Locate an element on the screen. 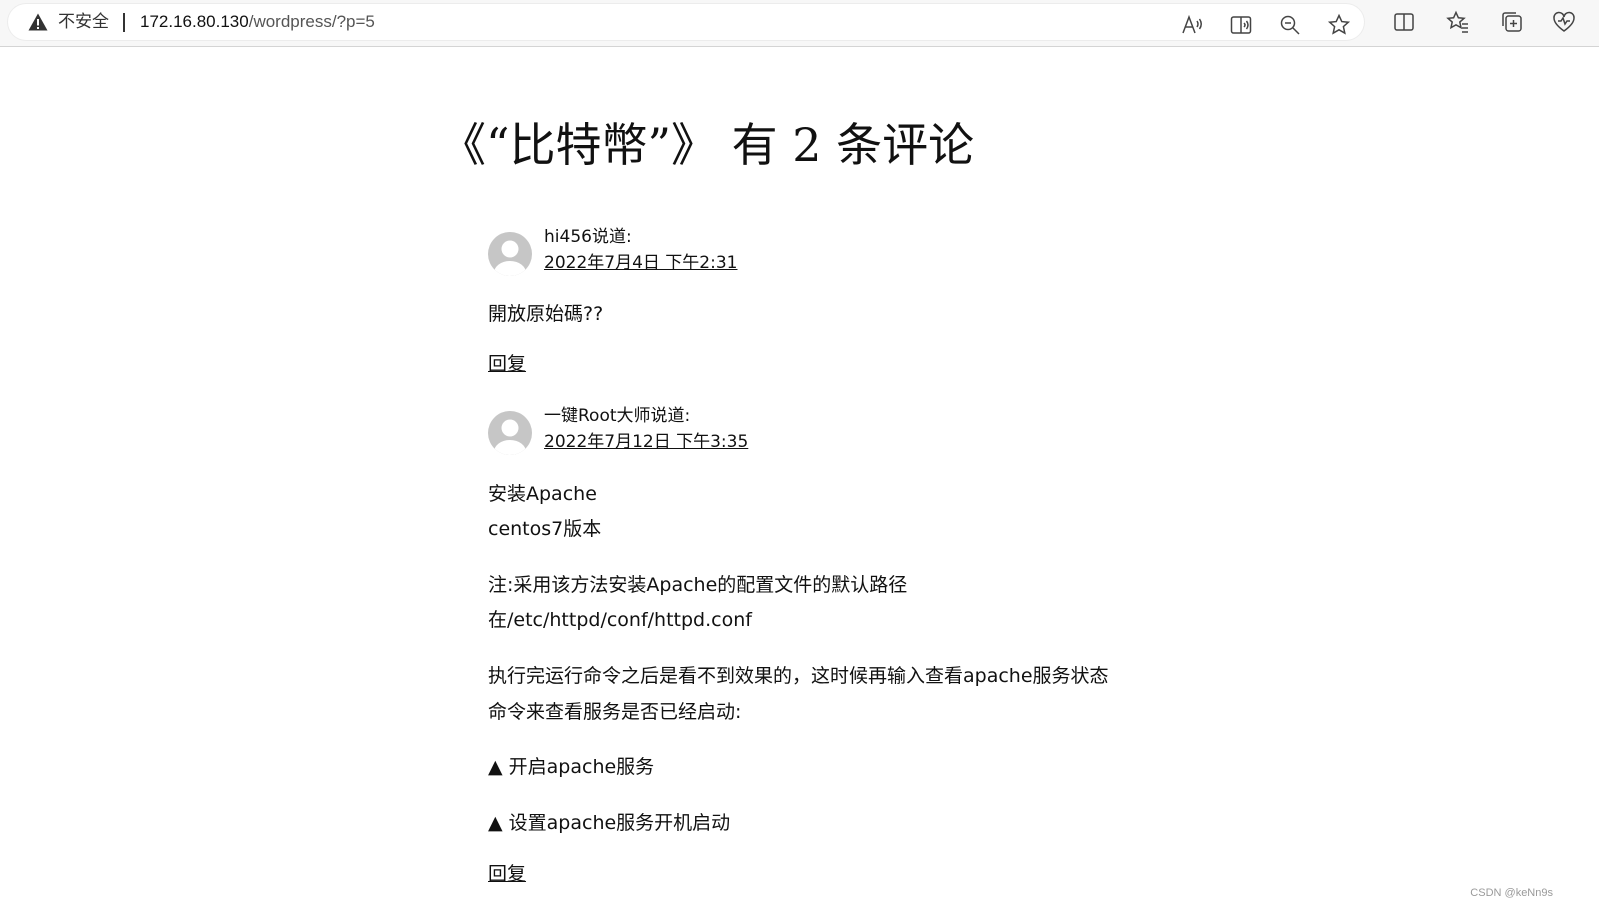 The height and width of the screenshot is (923, 1599). url-path: /wordpress/?p=5 is located at coordinates (311, 21).